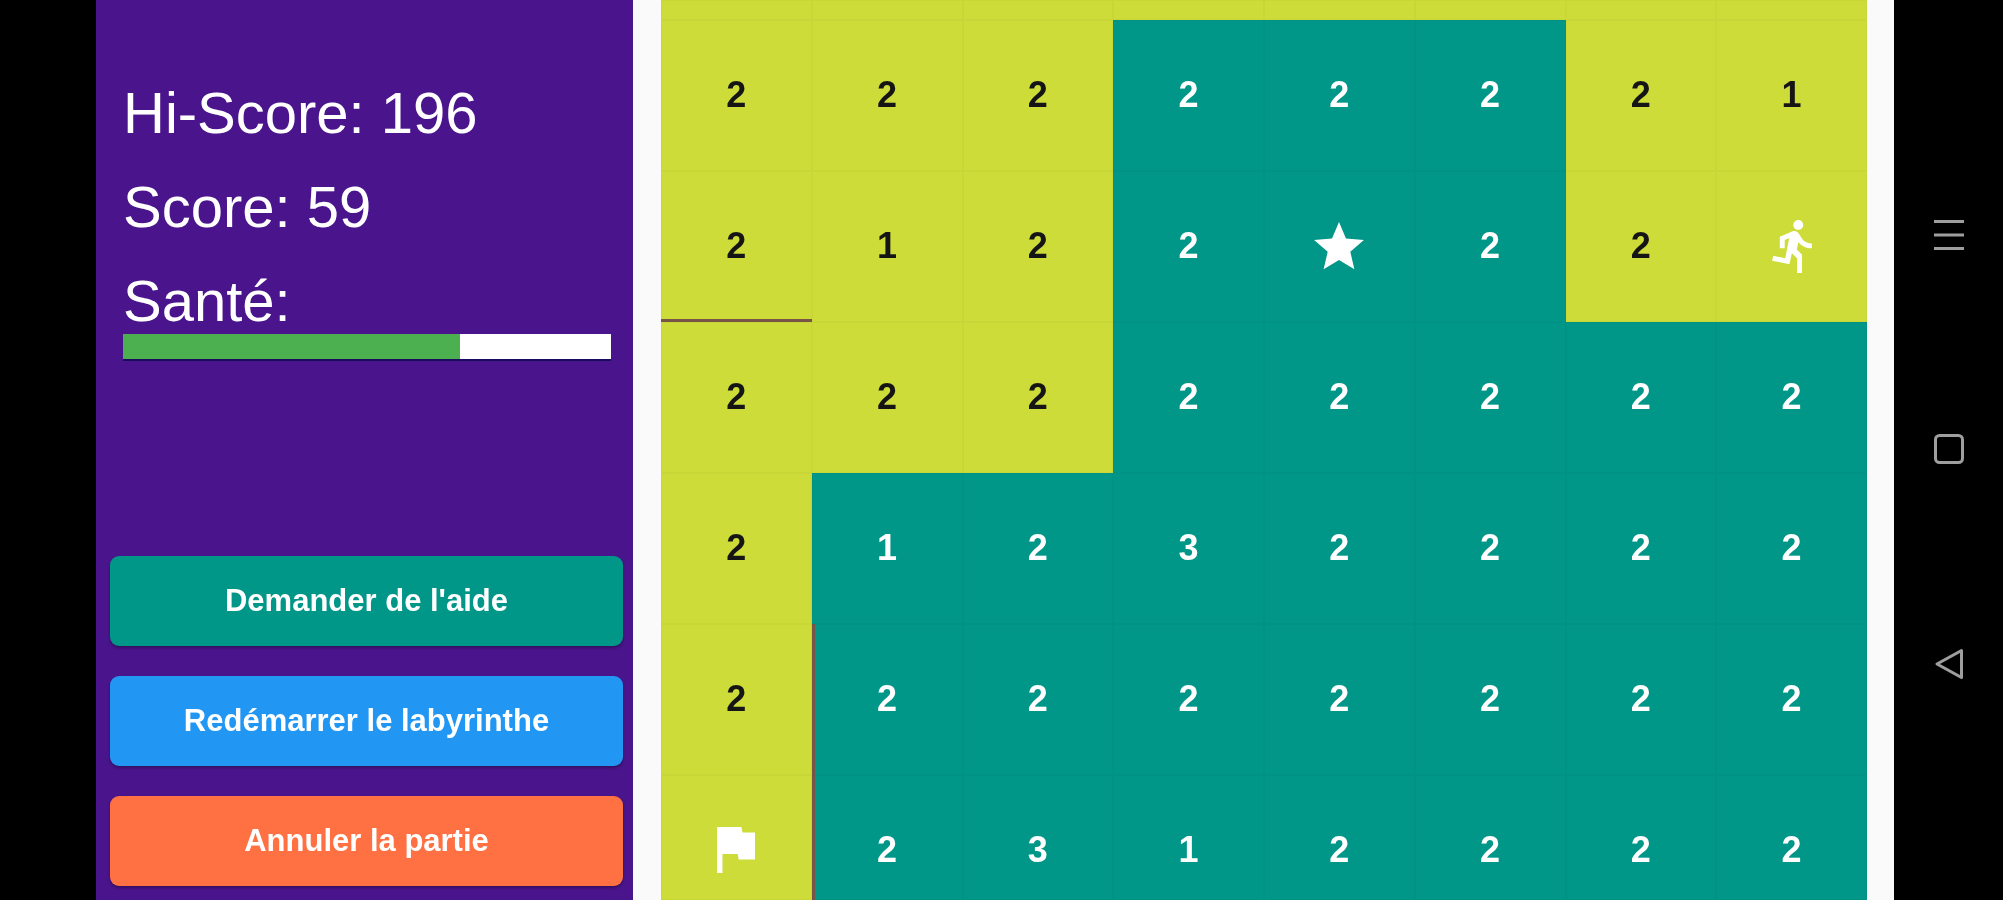 Image resolution: width=2003 pixels, height=900 pixels. What do you see at coordinates (366, 721) in the screenshot?
I see `action-button: Redémarrer le labyrinthe` at bounding box center [366, 721].